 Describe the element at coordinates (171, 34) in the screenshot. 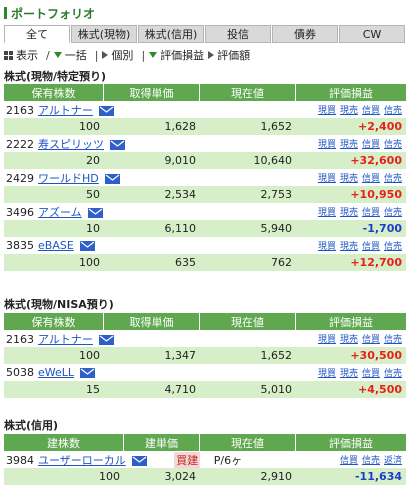

I see `tab-stock-margin: 株式(信用)` at that location.